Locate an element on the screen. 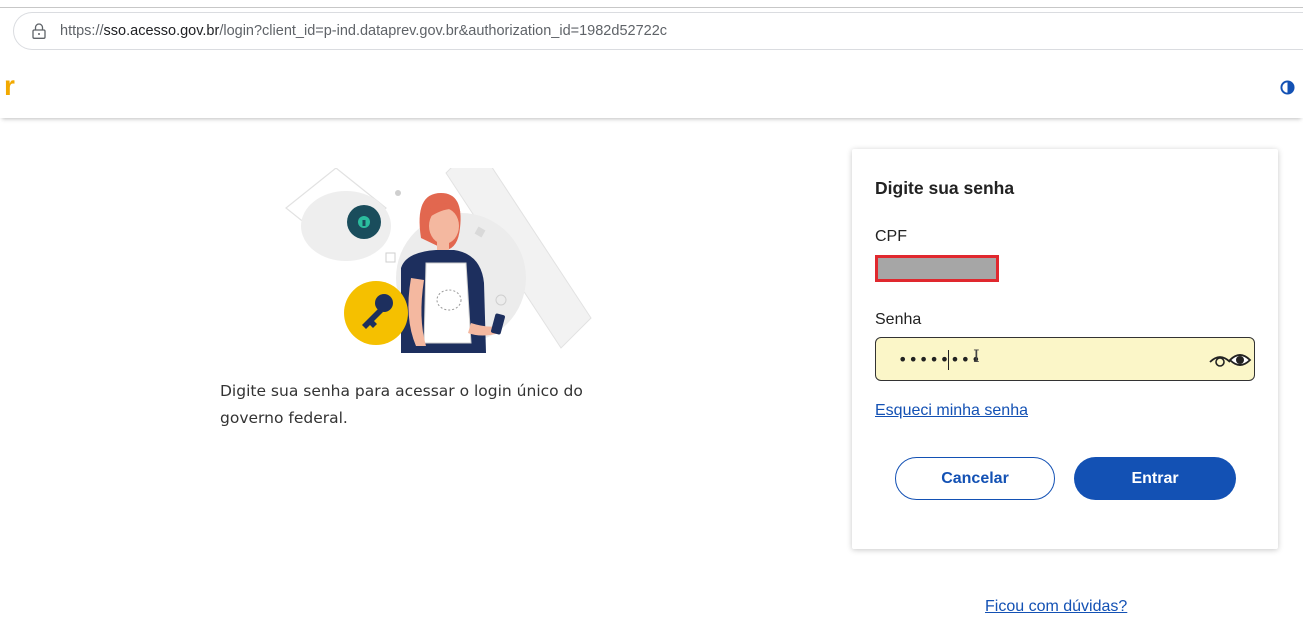 Image resolution: width=1303 pixels, height=620 pixels. password-label: Senha is located at coordinates (898, 319).